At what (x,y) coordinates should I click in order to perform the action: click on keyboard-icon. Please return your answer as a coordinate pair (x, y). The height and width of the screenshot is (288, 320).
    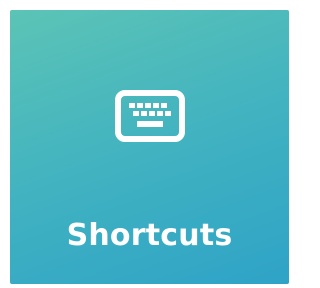
    Looking at the image, I should click on (150, 116).